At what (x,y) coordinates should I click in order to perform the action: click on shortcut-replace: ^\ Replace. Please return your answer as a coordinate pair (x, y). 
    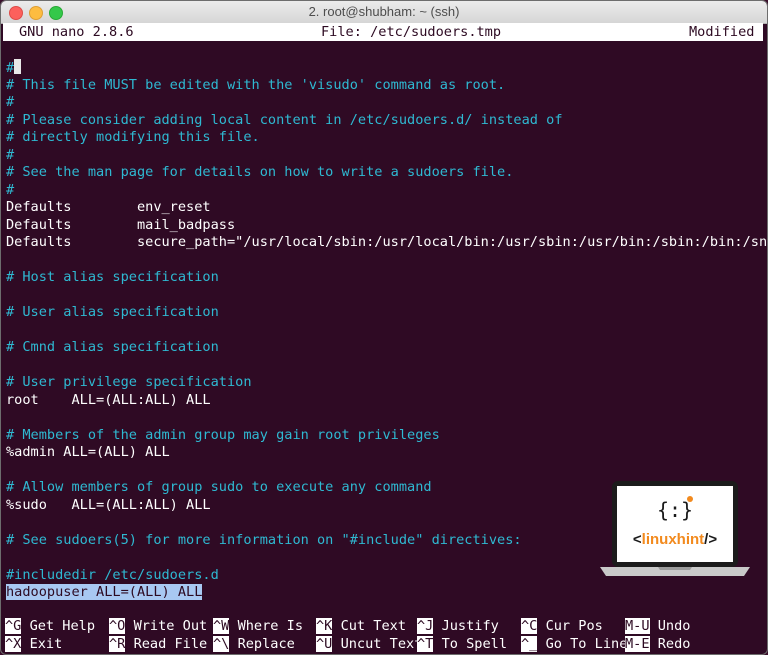
    Looking at the image, I should click on (254, 644).